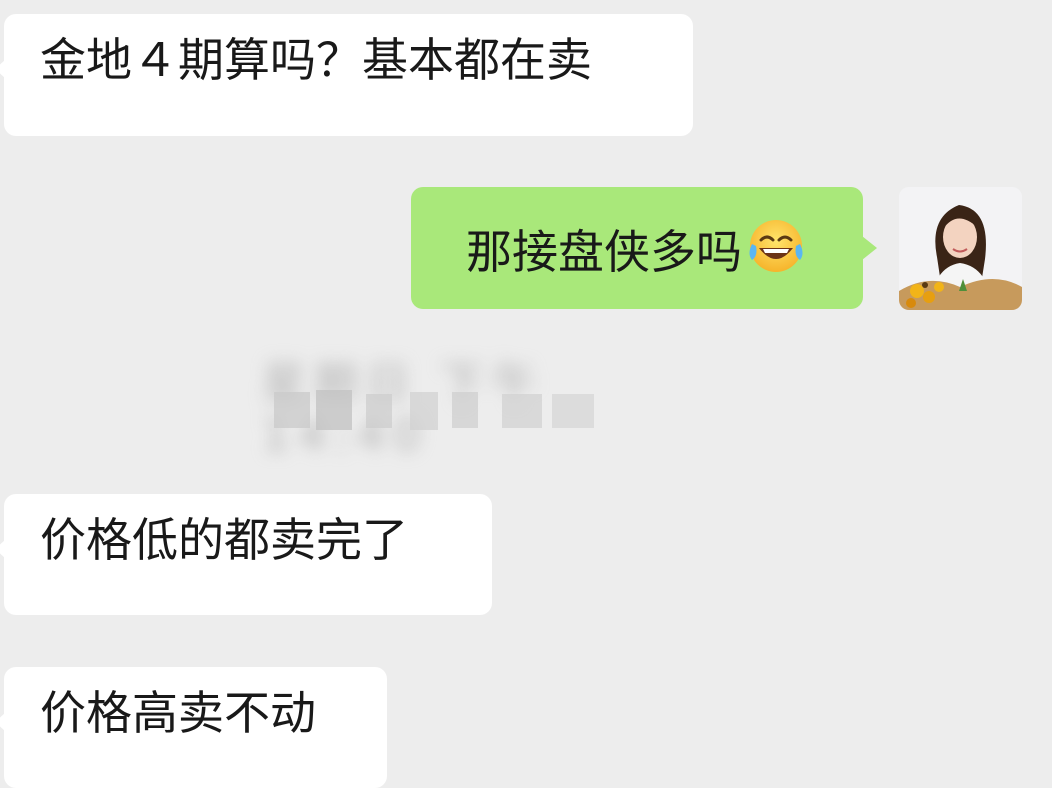 Image resolution: width=1052 pixels, height=788 pixels. I want to click on message-text: 价格低的都卖完了, so click(224, 540).